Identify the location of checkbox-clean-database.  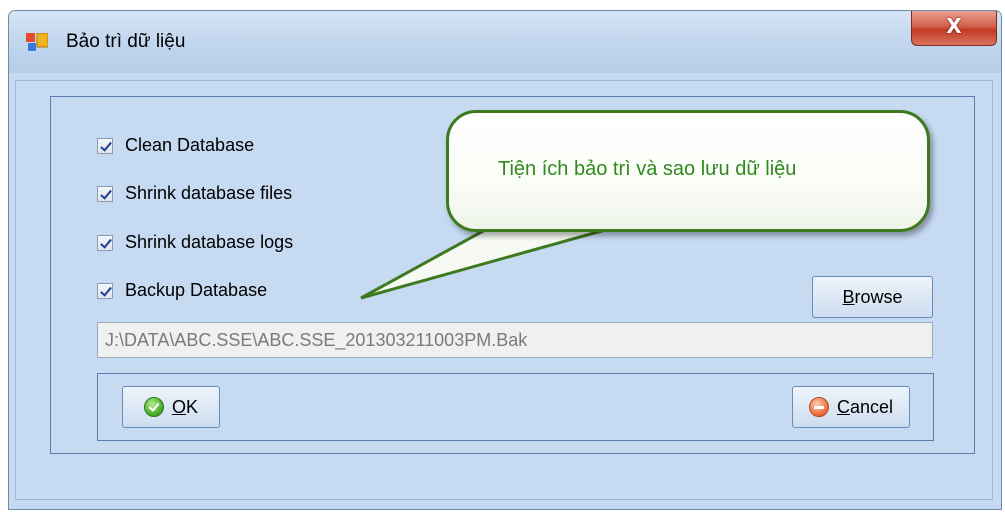
(105, 145).